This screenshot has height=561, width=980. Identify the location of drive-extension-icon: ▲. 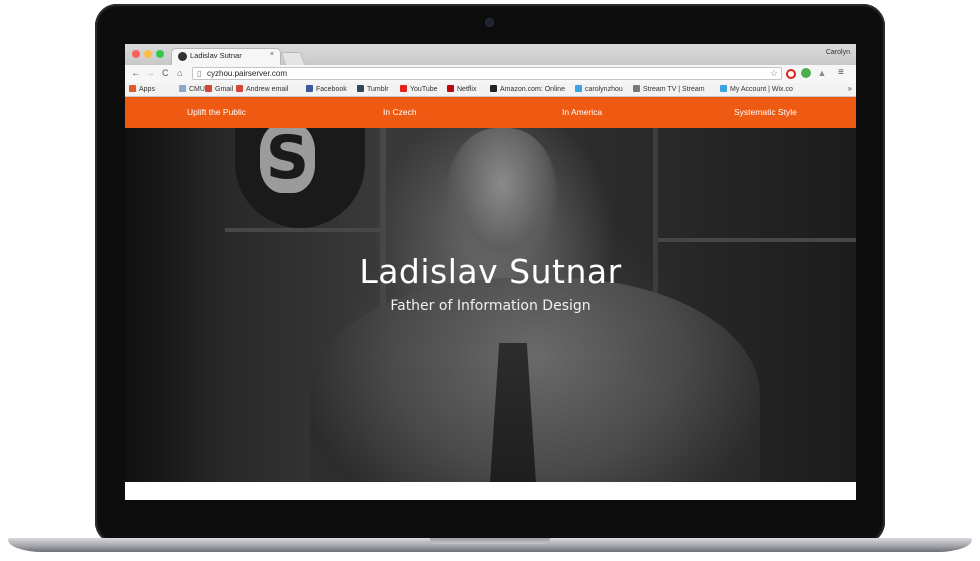
(822, 73).